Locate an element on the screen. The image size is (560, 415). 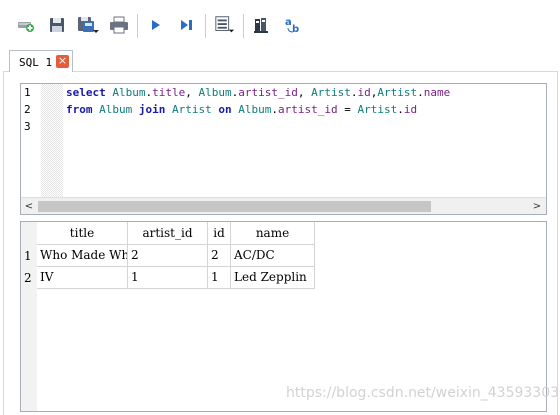
tab-sql-1: SQL 1 × is located at coordinates (41, 61).